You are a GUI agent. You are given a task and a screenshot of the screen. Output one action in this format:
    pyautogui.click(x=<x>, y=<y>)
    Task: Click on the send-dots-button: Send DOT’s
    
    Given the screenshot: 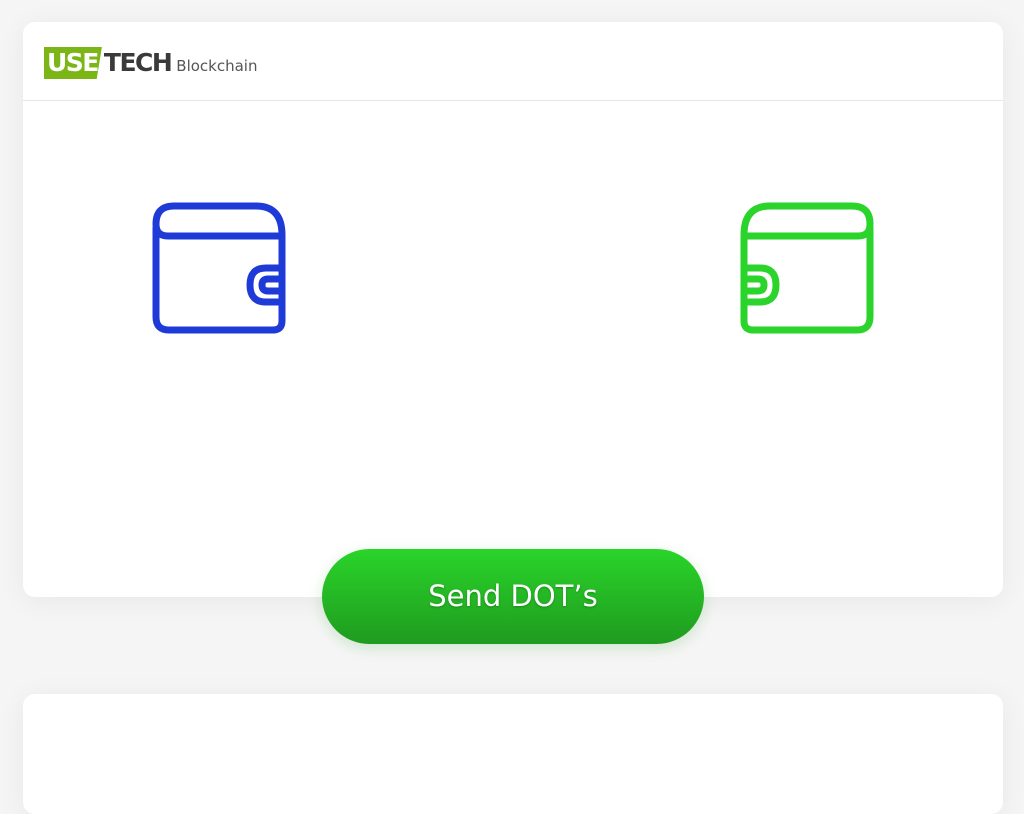 What is the action you would take?
    pyautogui.click(x=513, y=596)
    